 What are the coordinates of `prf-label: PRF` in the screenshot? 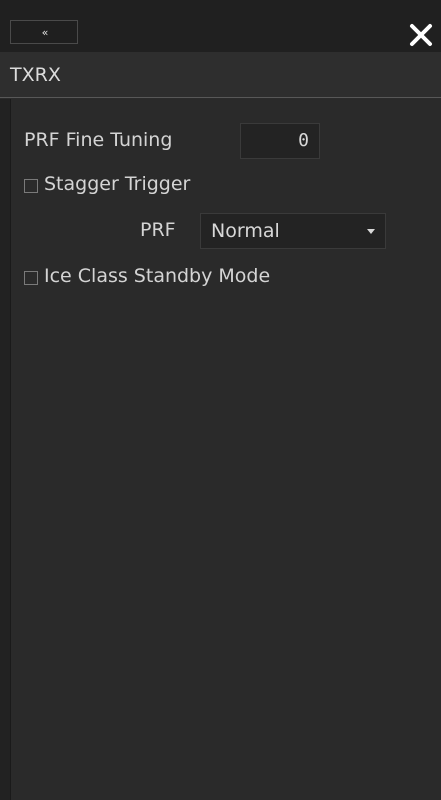 It's located at (158, 230).